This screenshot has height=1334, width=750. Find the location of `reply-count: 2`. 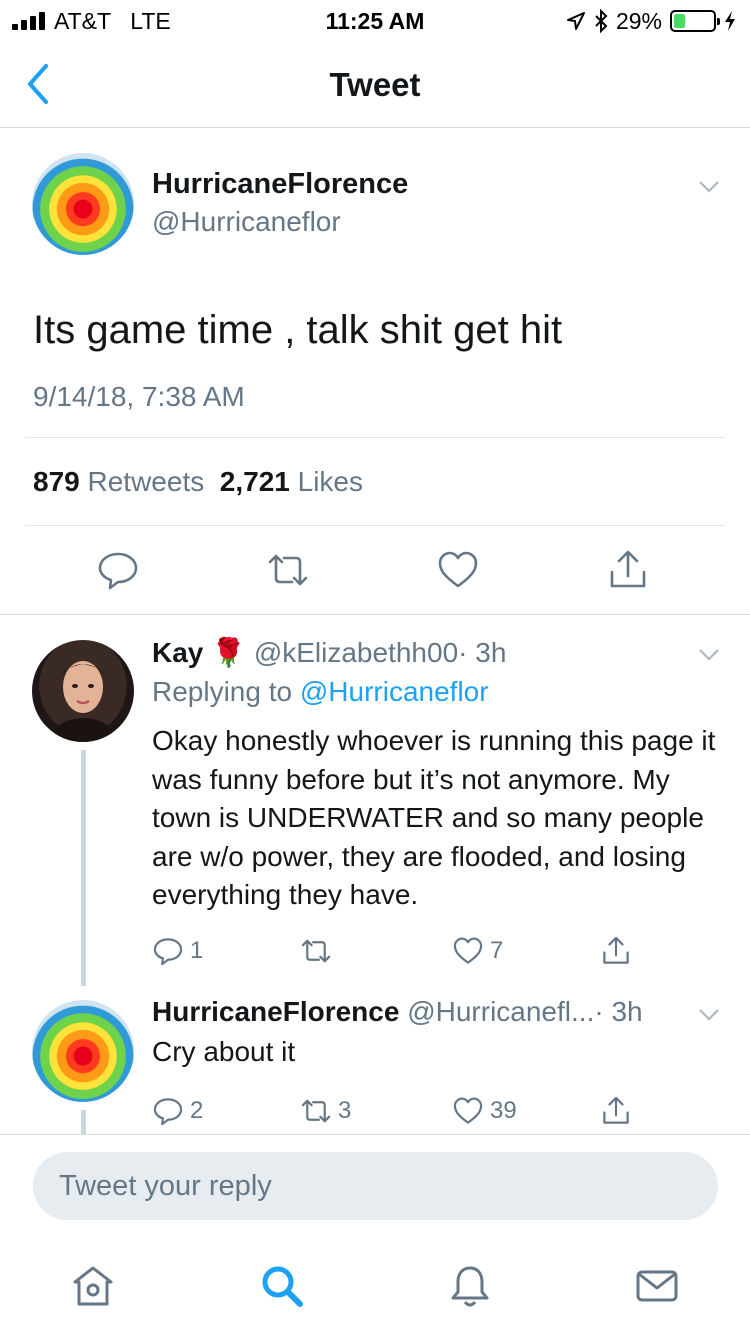

reply-count: 2 is located at coordinates (197, 1110).